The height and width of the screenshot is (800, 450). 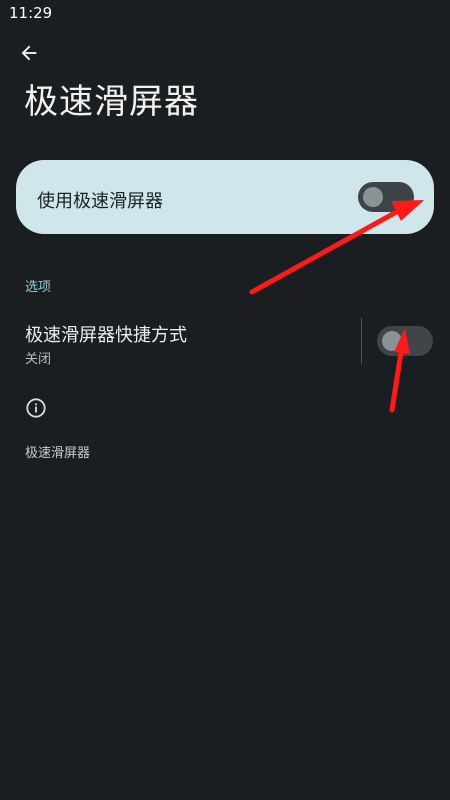 What do you see at coordinates (38, 287) in the screenshot?
I see `section-header-options: 选项` at bounding box center [38, 287].